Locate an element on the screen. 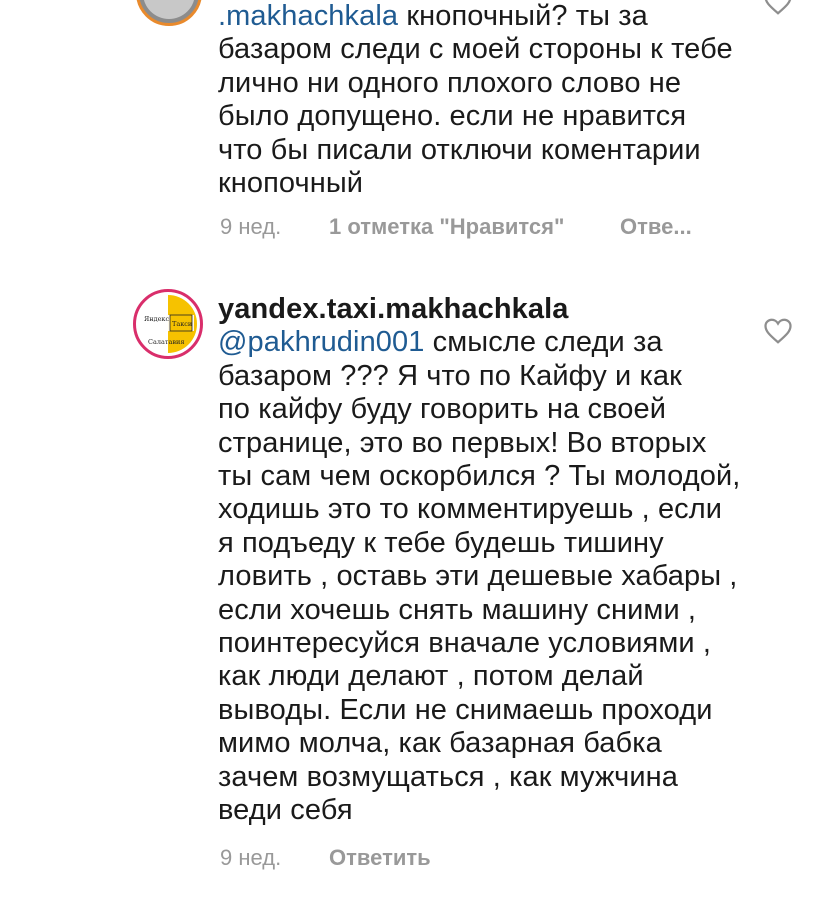  comment-line-text: смысле следи за is located at coordinates (547, 342).